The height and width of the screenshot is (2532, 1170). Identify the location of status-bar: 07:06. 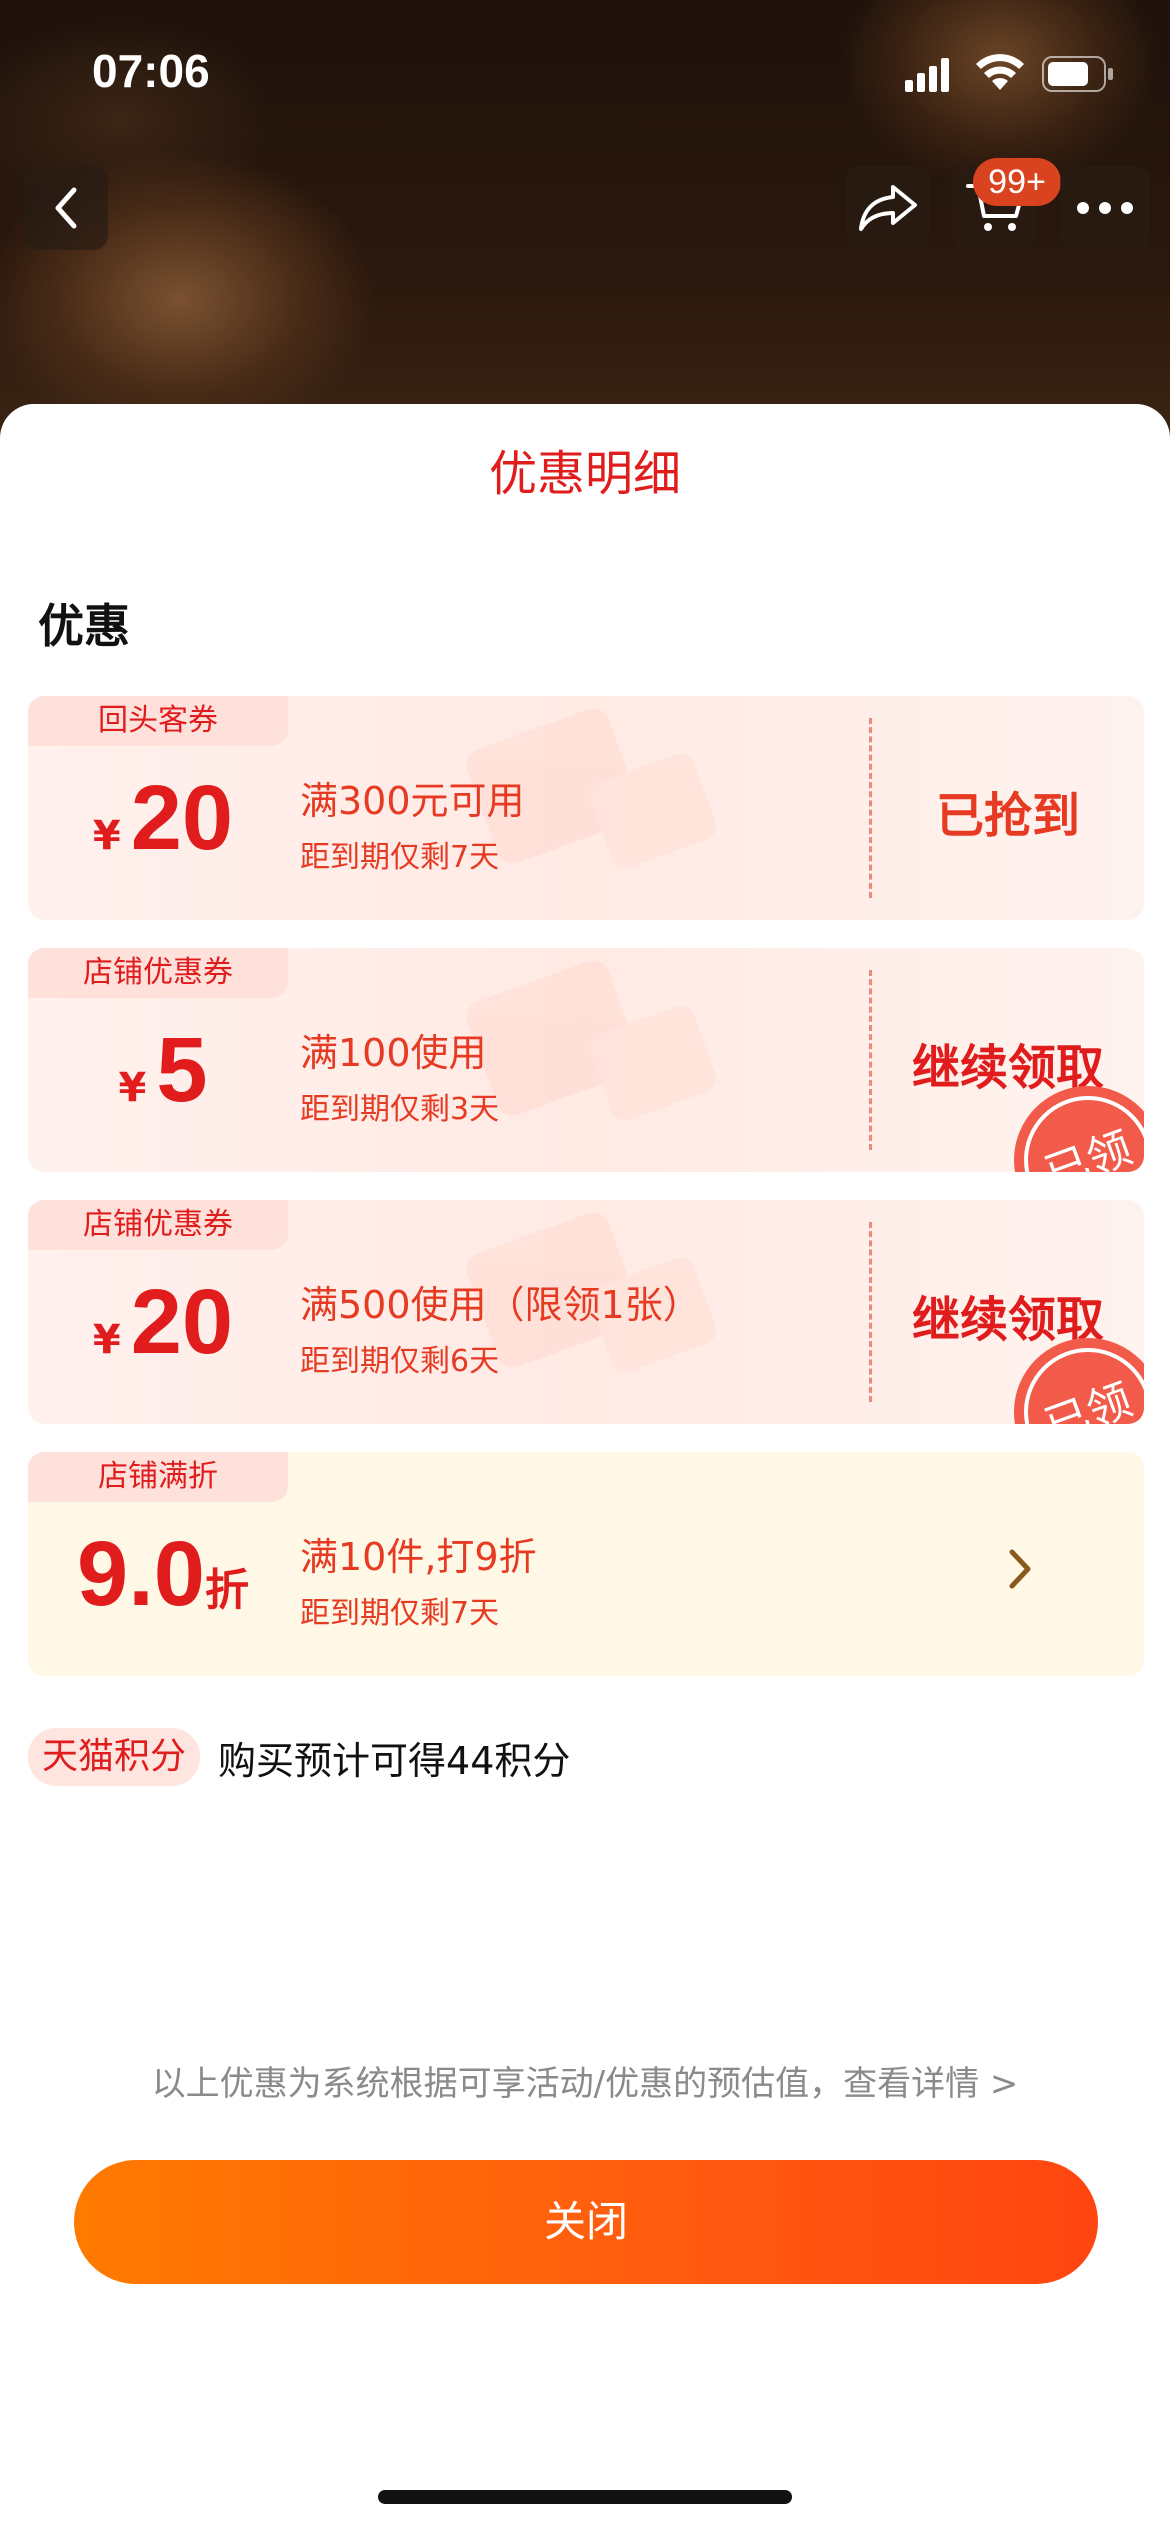
(585, 70).